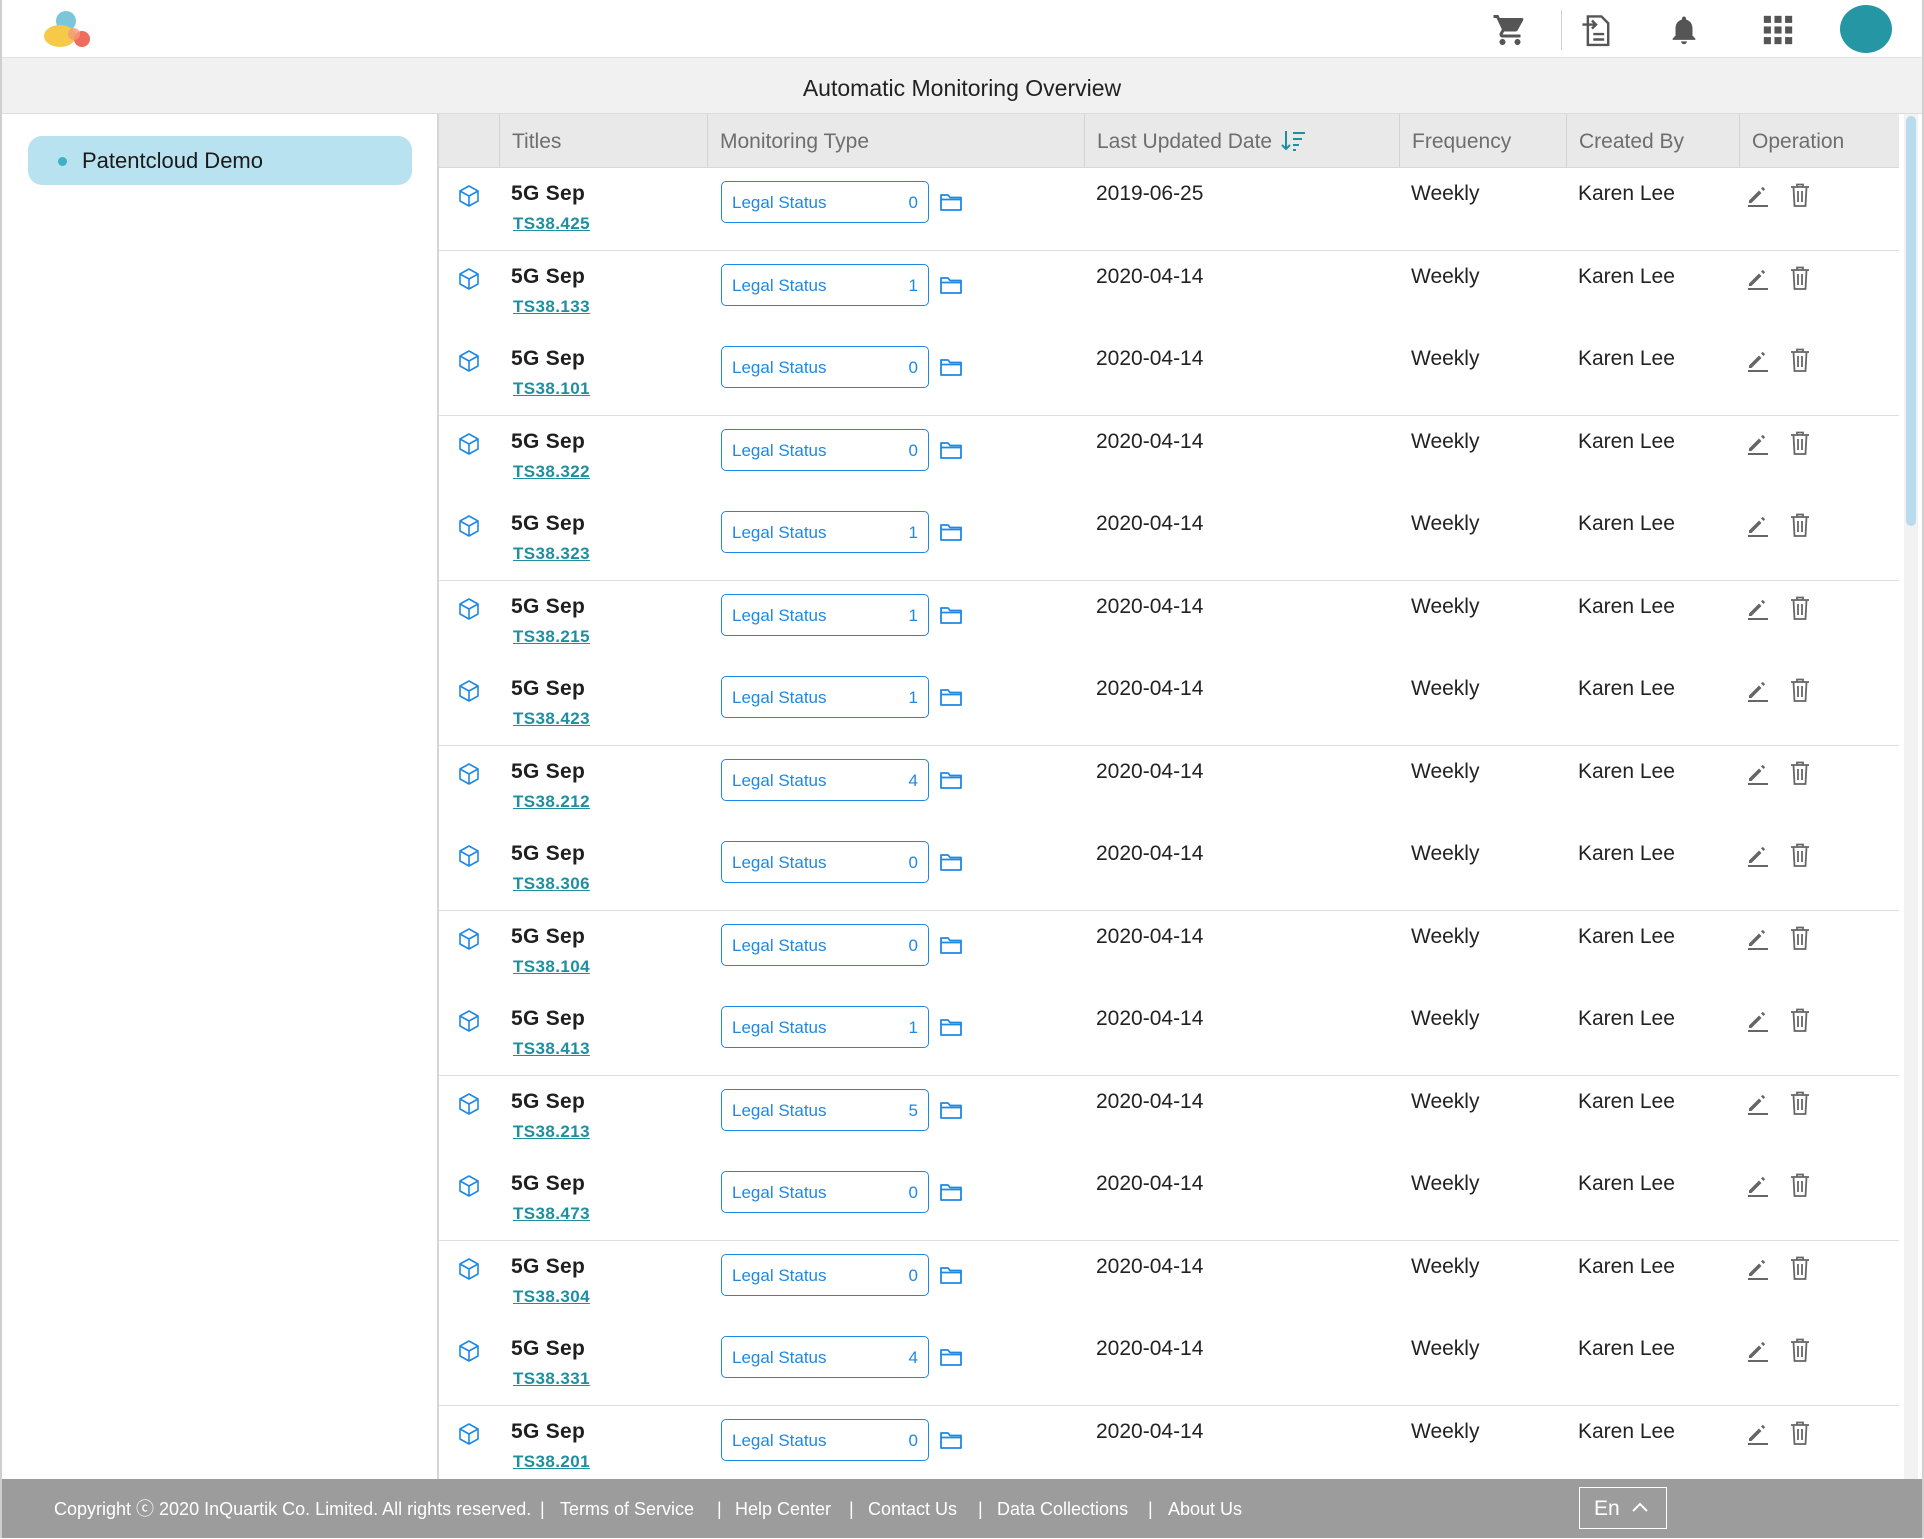  I want to click on row-spec-link: TS38.323, so click(551, 554).